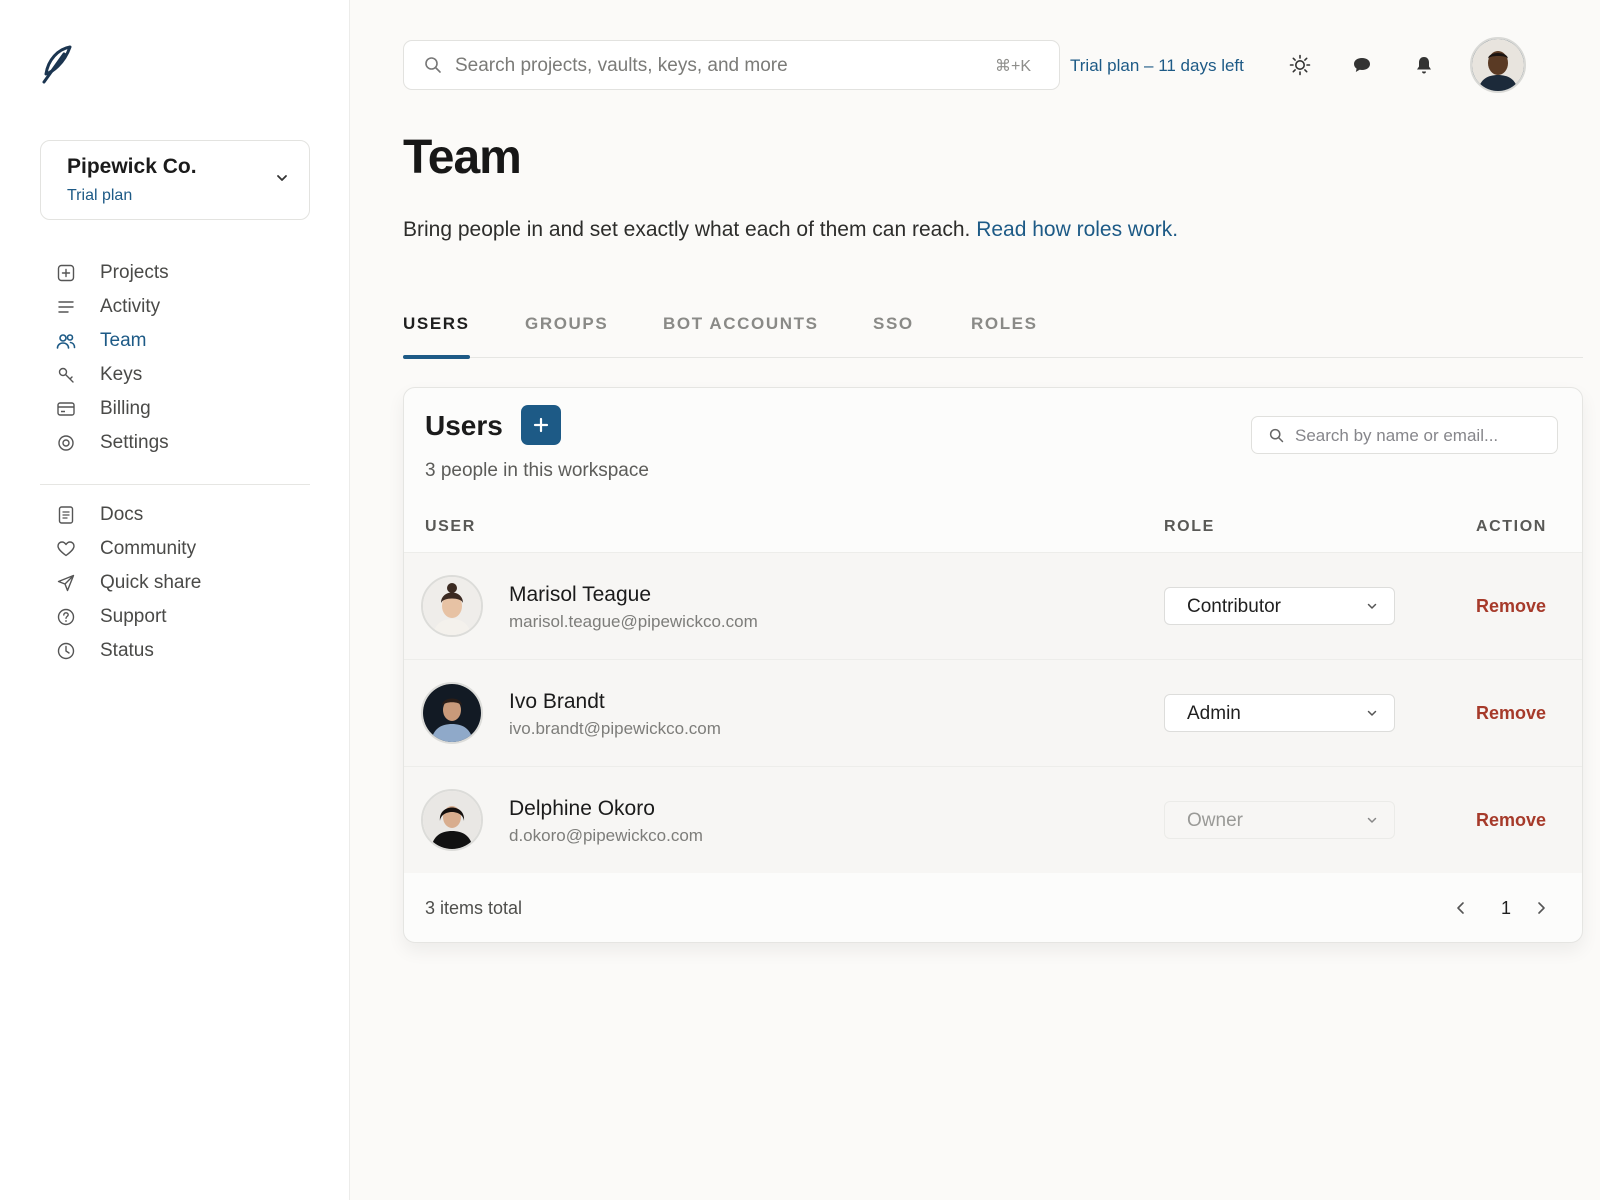  What do you see at coordinates (450, 526) in the screenshot?
I see `column-header-user: USER` at bounding box center [450, 526].